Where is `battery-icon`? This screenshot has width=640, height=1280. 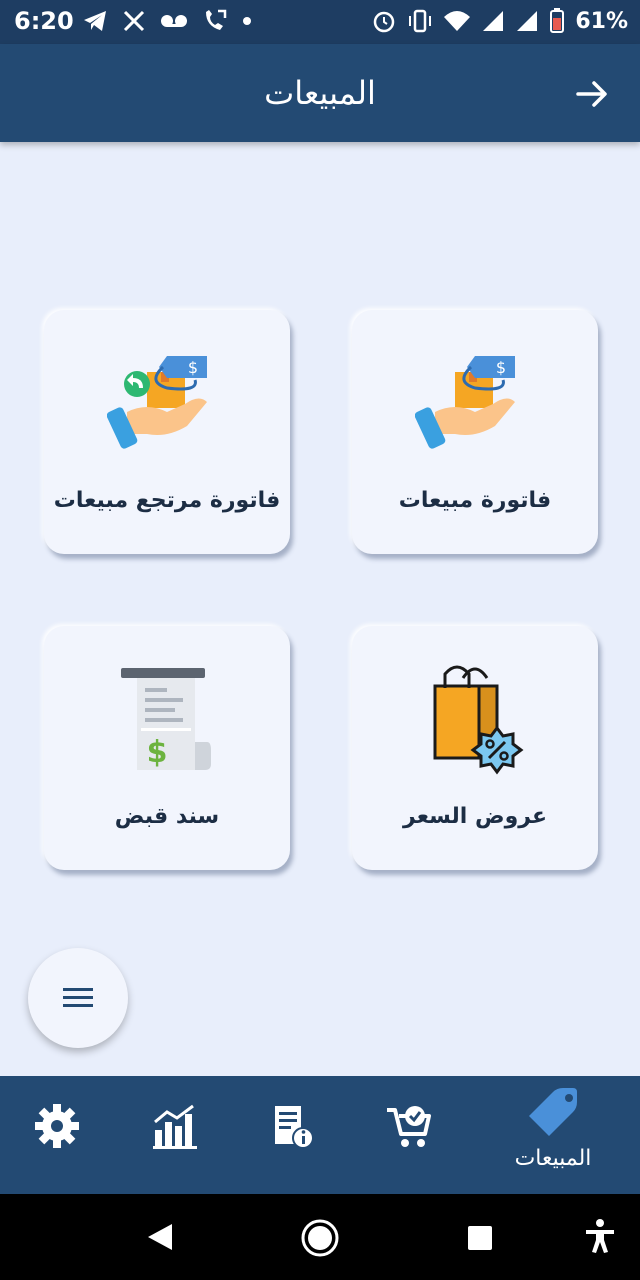
battery-icon is located at coordinates (557, 20).